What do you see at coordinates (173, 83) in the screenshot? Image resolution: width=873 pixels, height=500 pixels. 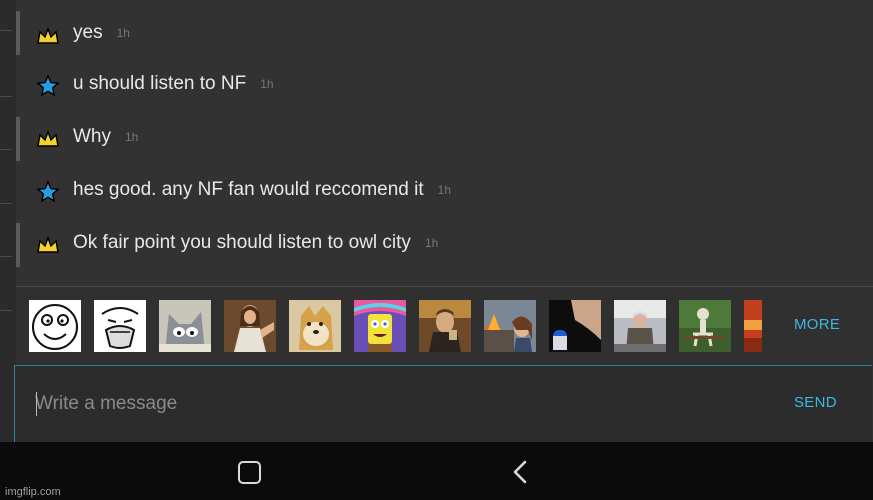 I see `message-text: u should listen to NF 1h` at bounding box center [173, 83].